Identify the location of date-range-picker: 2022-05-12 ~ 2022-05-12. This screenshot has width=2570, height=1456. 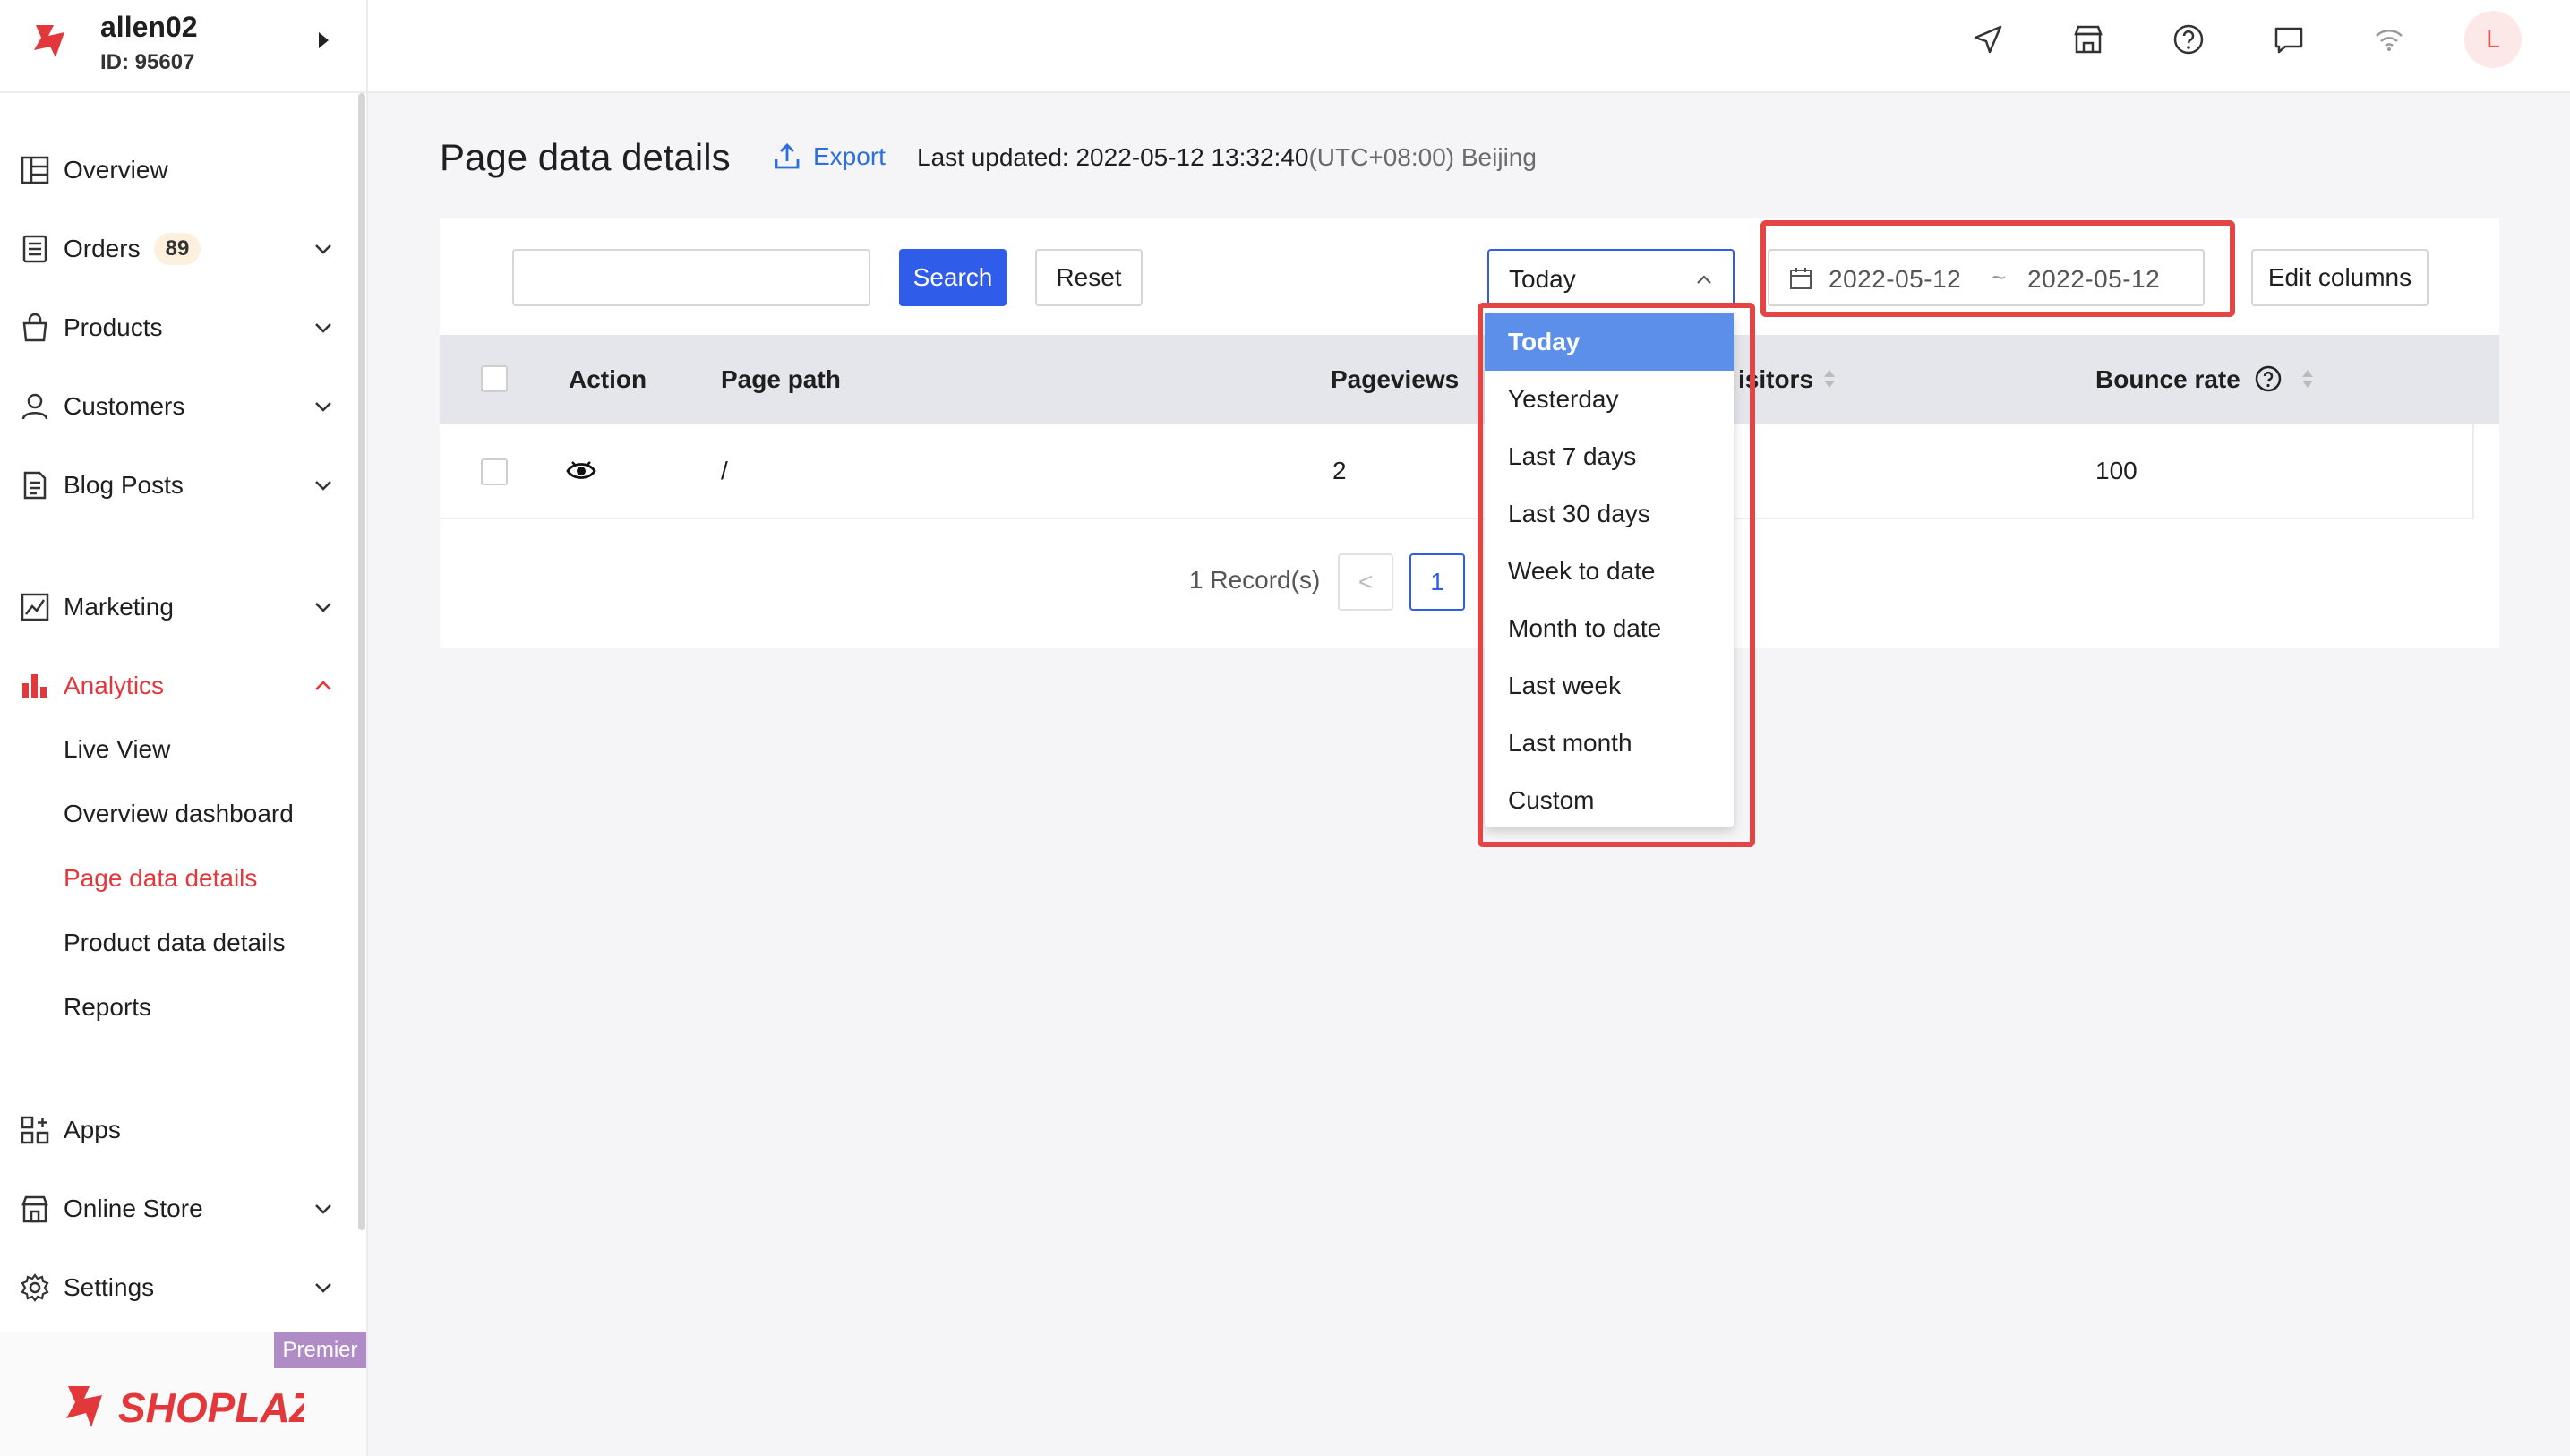
(1986, 277).